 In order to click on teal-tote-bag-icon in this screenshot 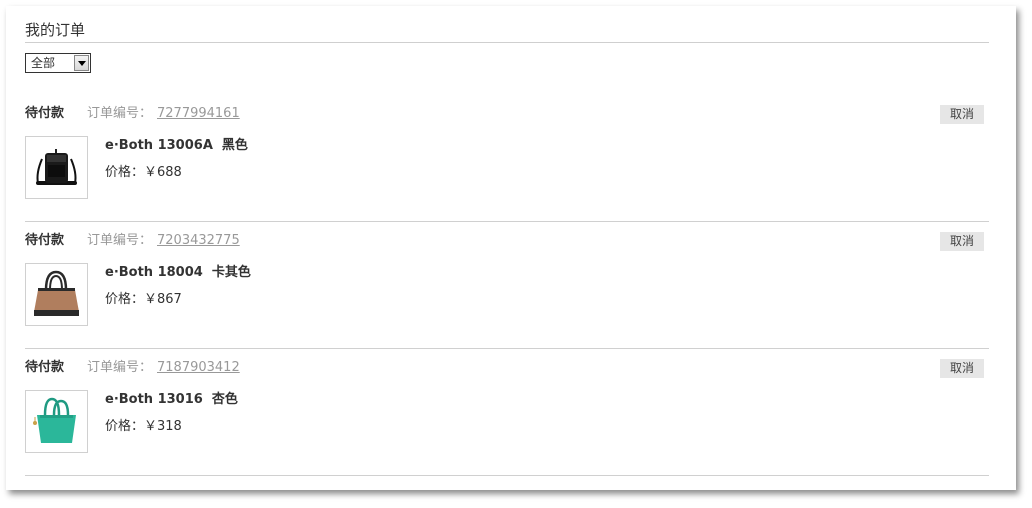, I will do `click(54, 420)`.